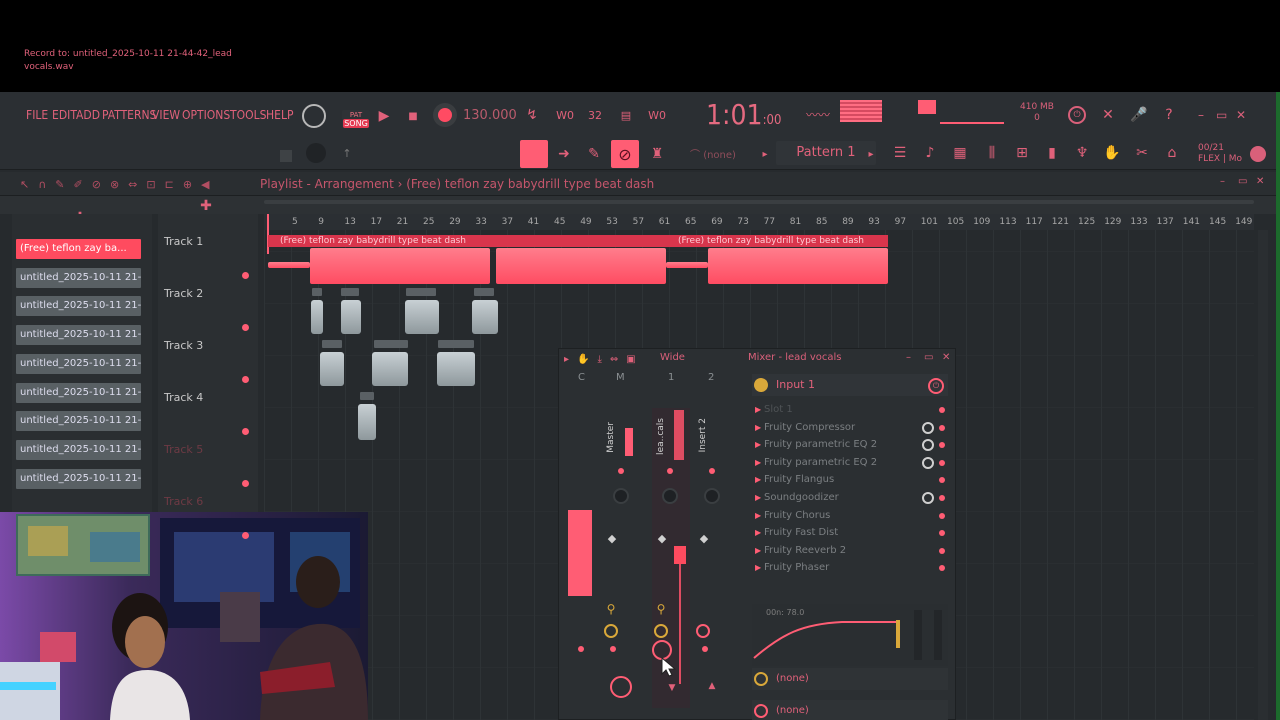 The image size is (1280, 720). I want to click on help-icon: ?, so click(1169, 115).